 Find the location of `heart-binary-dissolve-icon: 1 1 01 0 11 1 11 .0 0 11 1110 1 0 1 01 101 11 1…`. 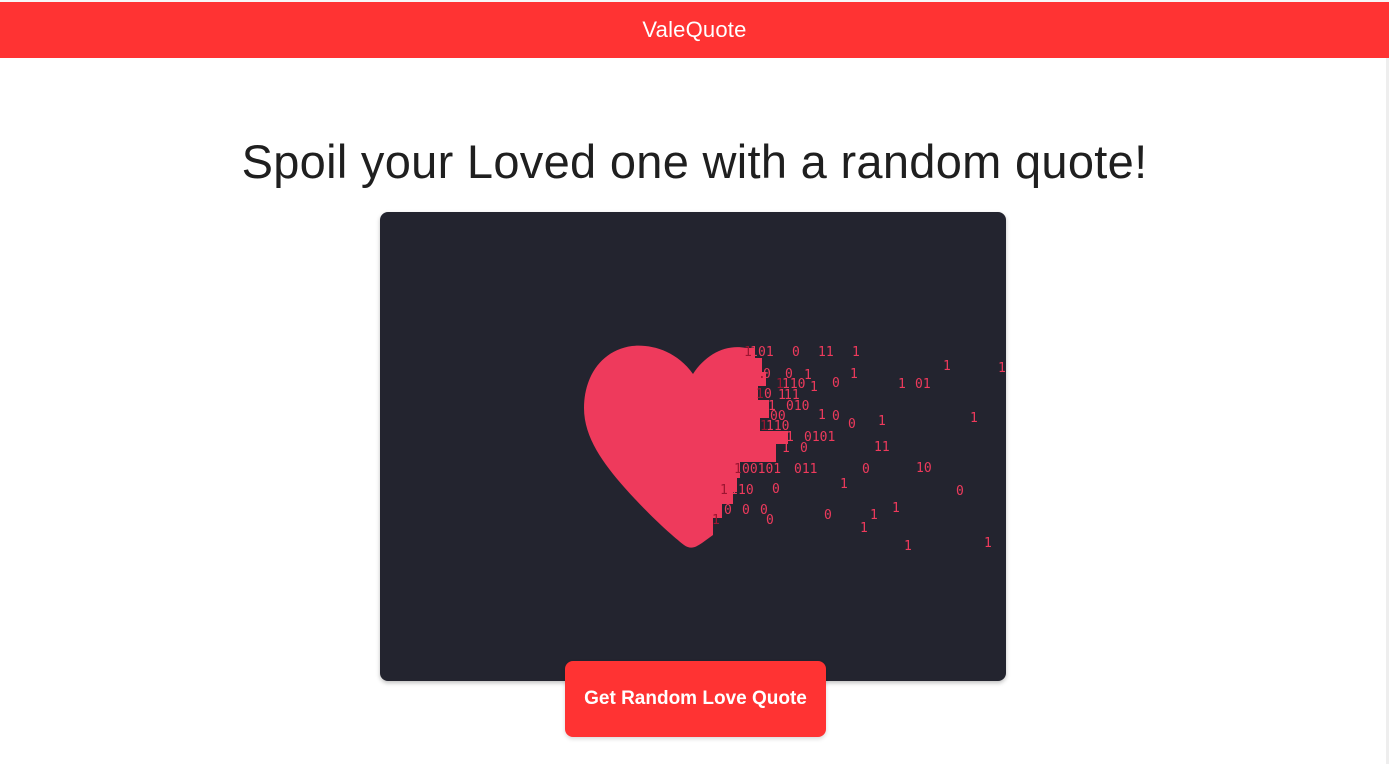

heart-binary-dissolve-icon: 1 1 01 0 11 1 11 .0 0 11 1110 1 0 1 01 101 11 1… is located at coordinates (795, 449).